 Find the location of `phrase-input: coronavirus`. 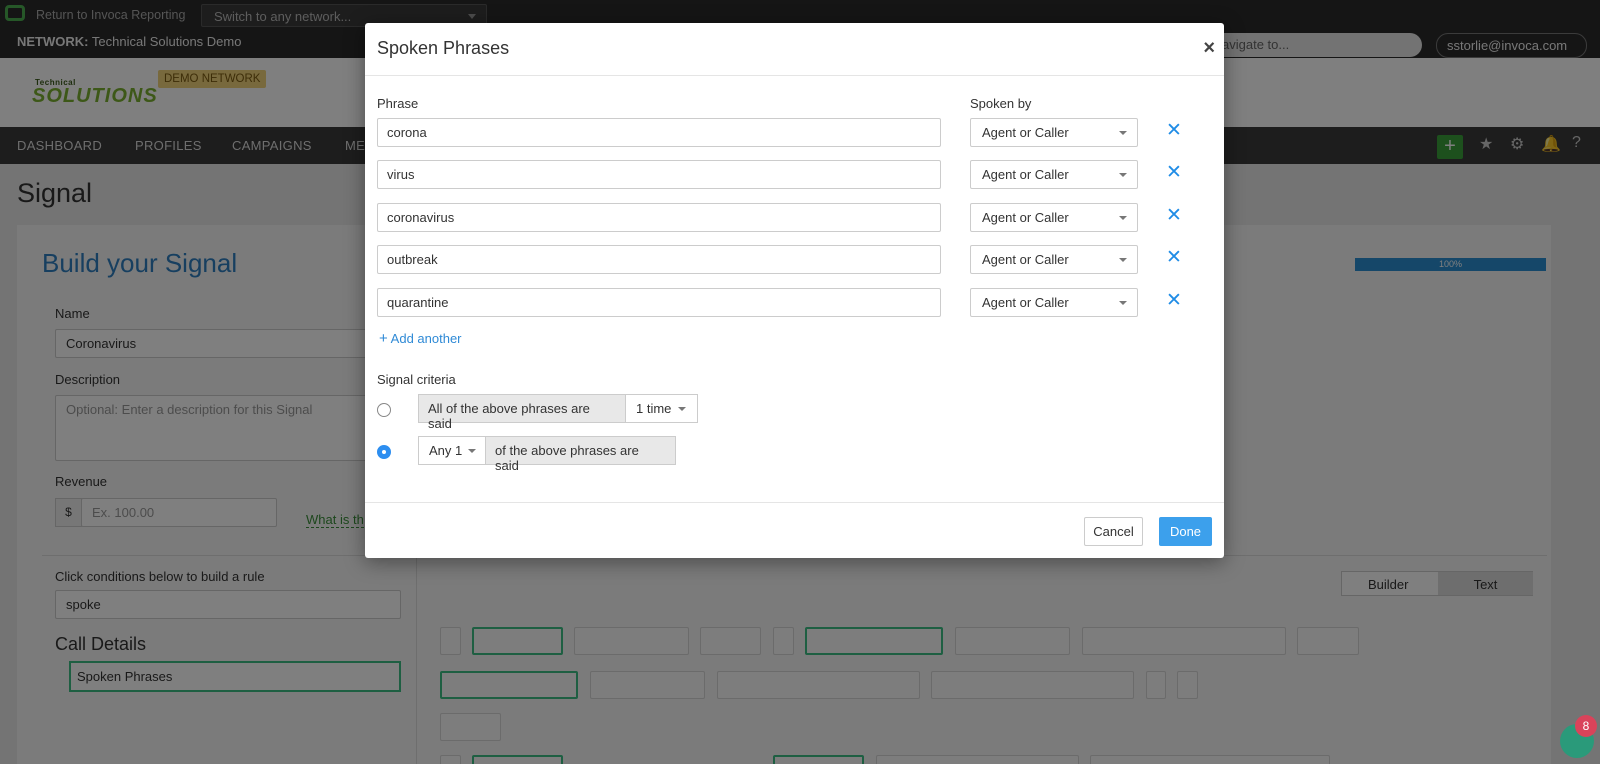

phrase-input: coronavirus is located at coordinates (659, 217).